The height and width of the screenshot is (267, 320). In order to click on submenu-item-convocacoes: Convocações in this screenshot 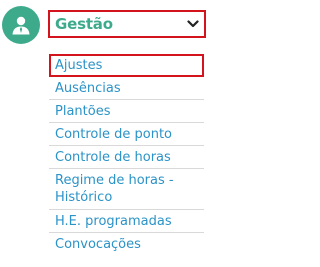, I will do `click(126, 244)`.